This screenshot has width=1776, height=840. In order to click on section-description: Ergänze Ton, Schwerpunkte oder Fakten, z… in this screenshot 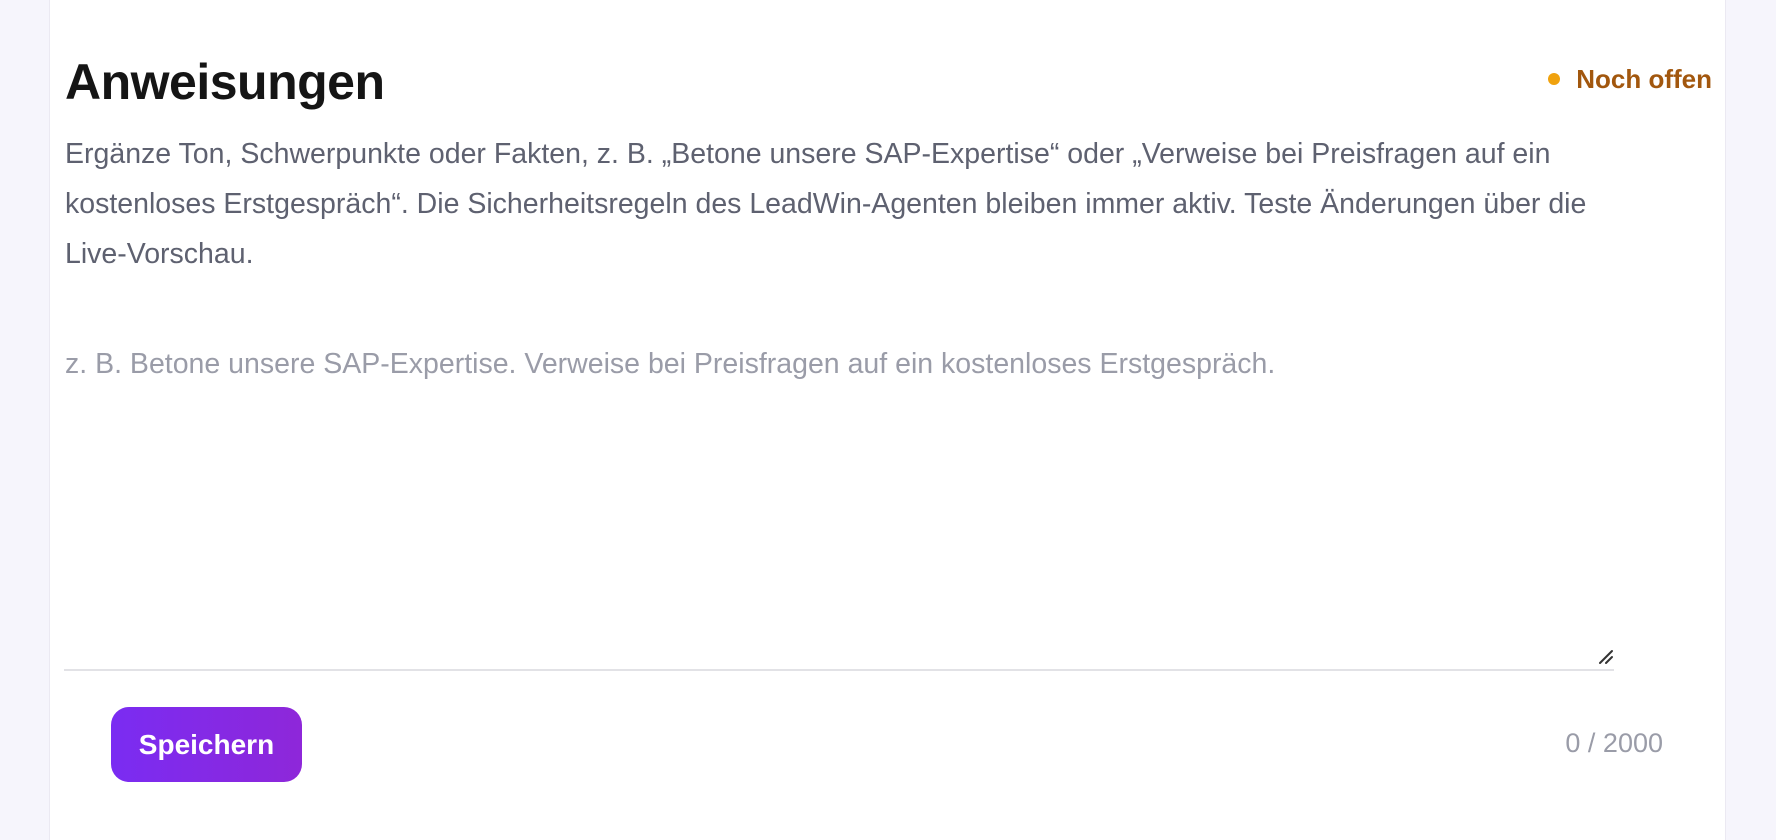, I will do `click(826, 204)`.